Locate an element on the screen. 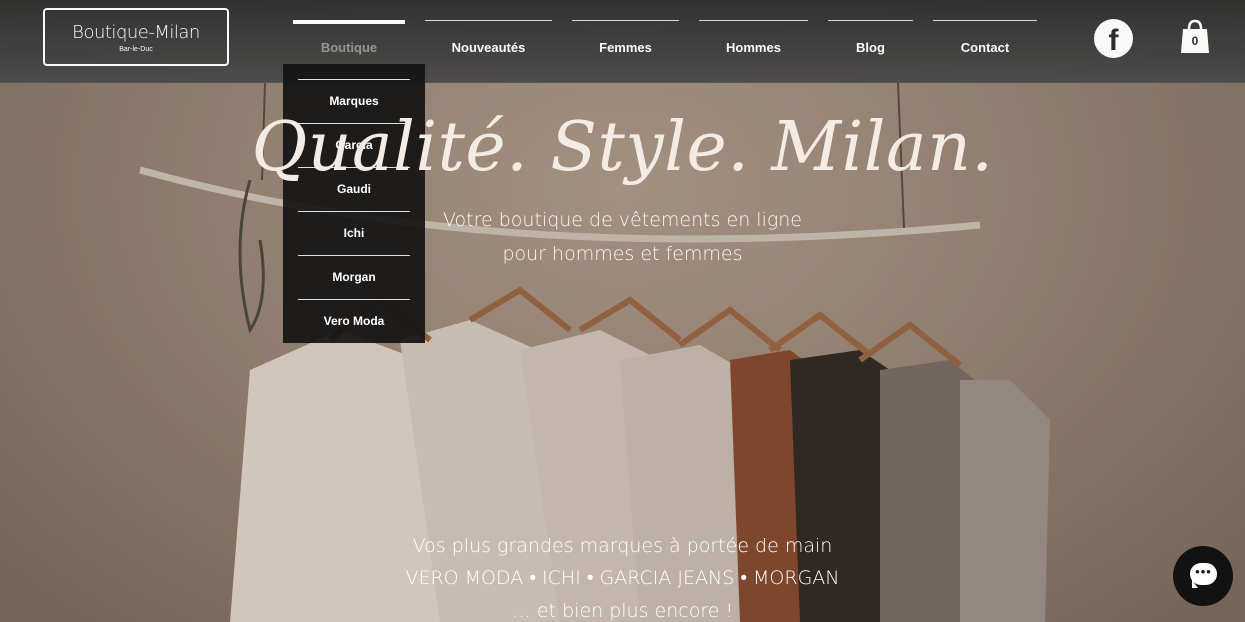 The width and height of the screenshot is (1245, 622). shopping-bag-icon: 0 is located at coordinates (1195, 37).